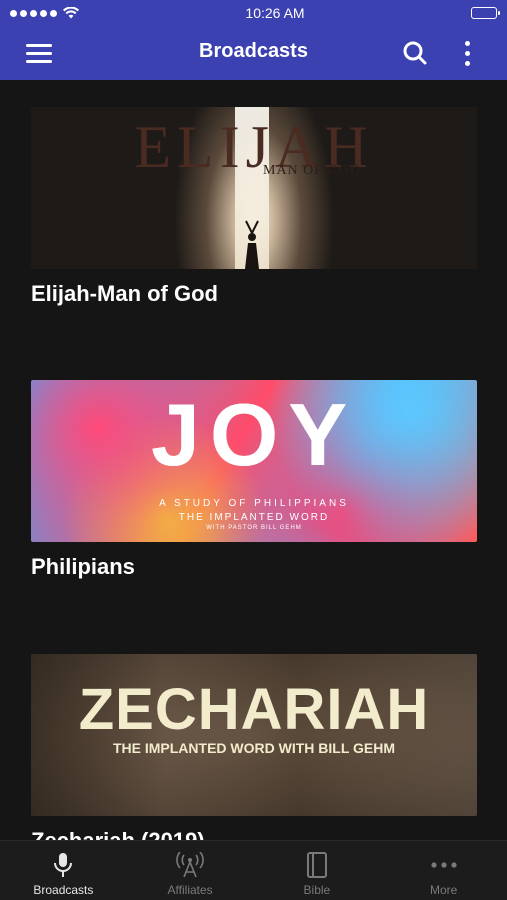 This screenshot has height=900, width=507. I want to click on banner-line-2: THE IMPLANTED WORD, so click(254, 517).